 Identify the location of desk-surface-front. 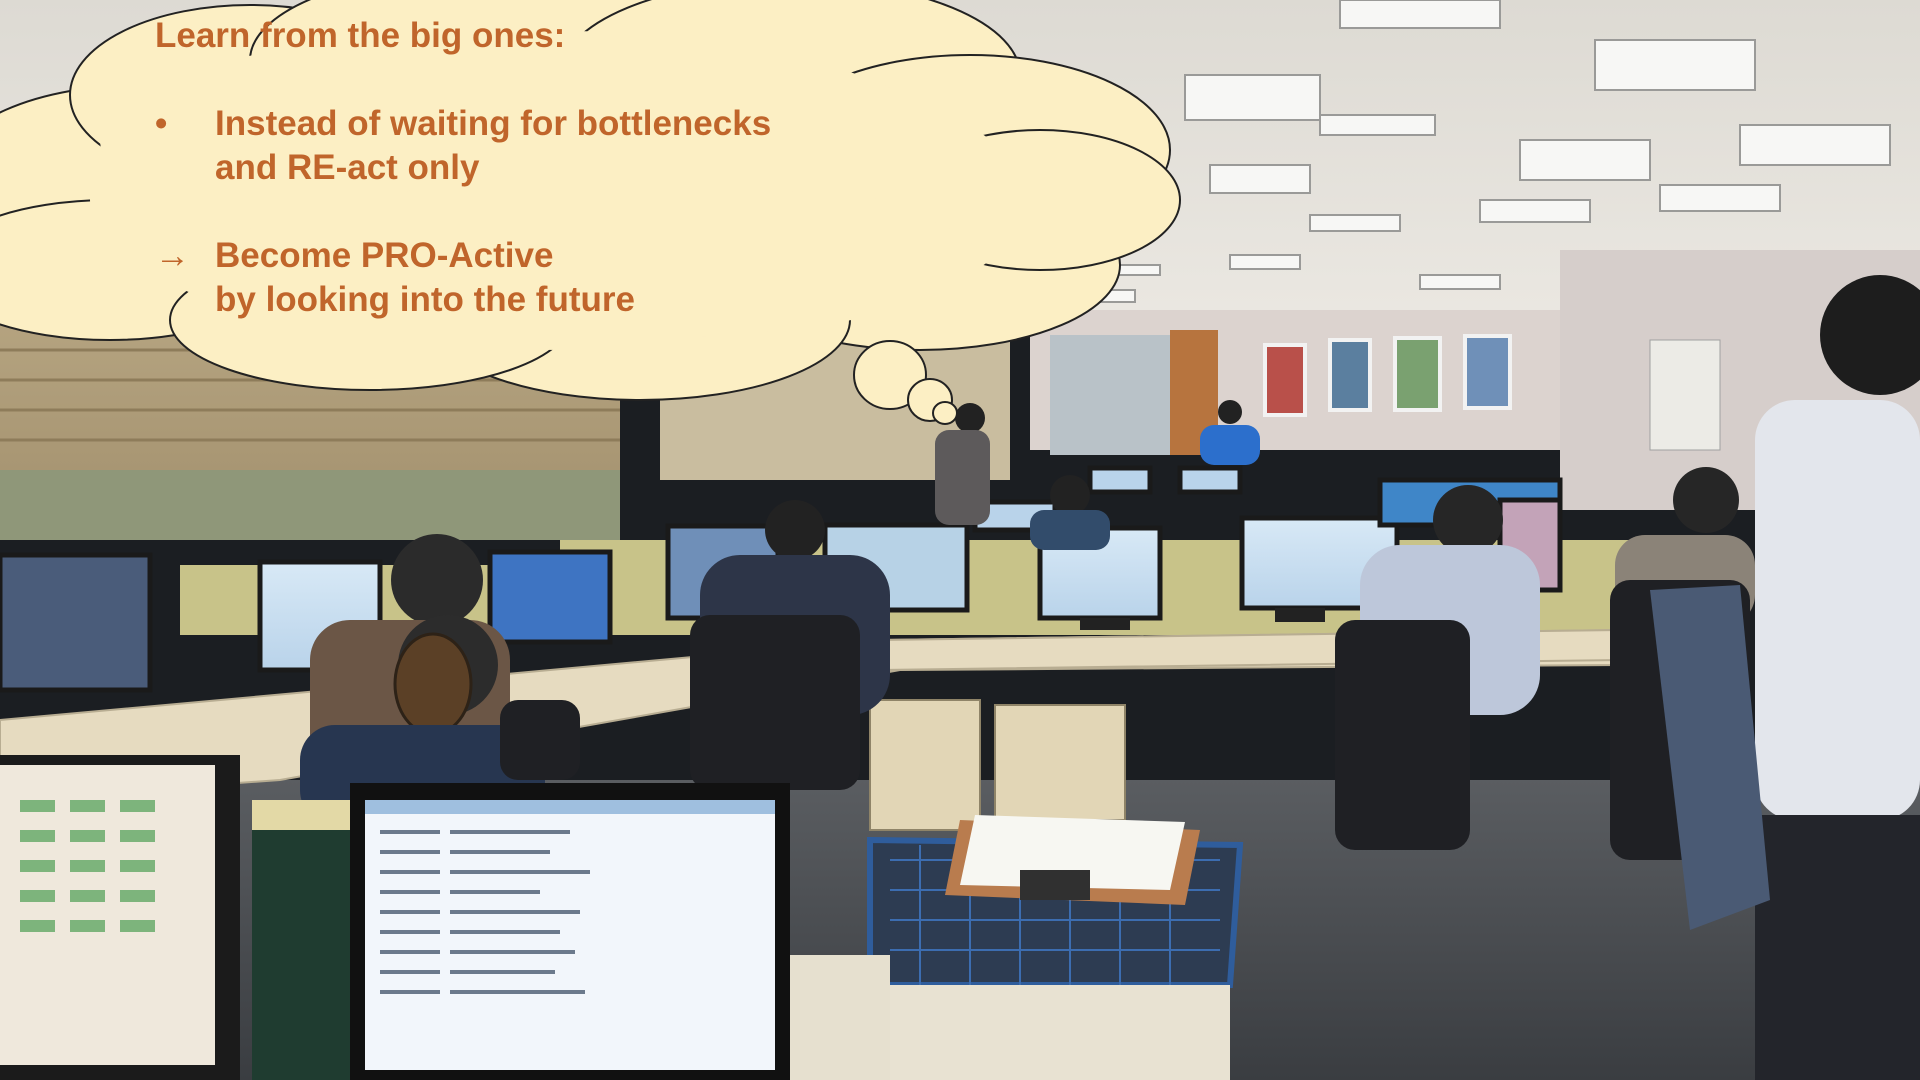
(840, 1017).